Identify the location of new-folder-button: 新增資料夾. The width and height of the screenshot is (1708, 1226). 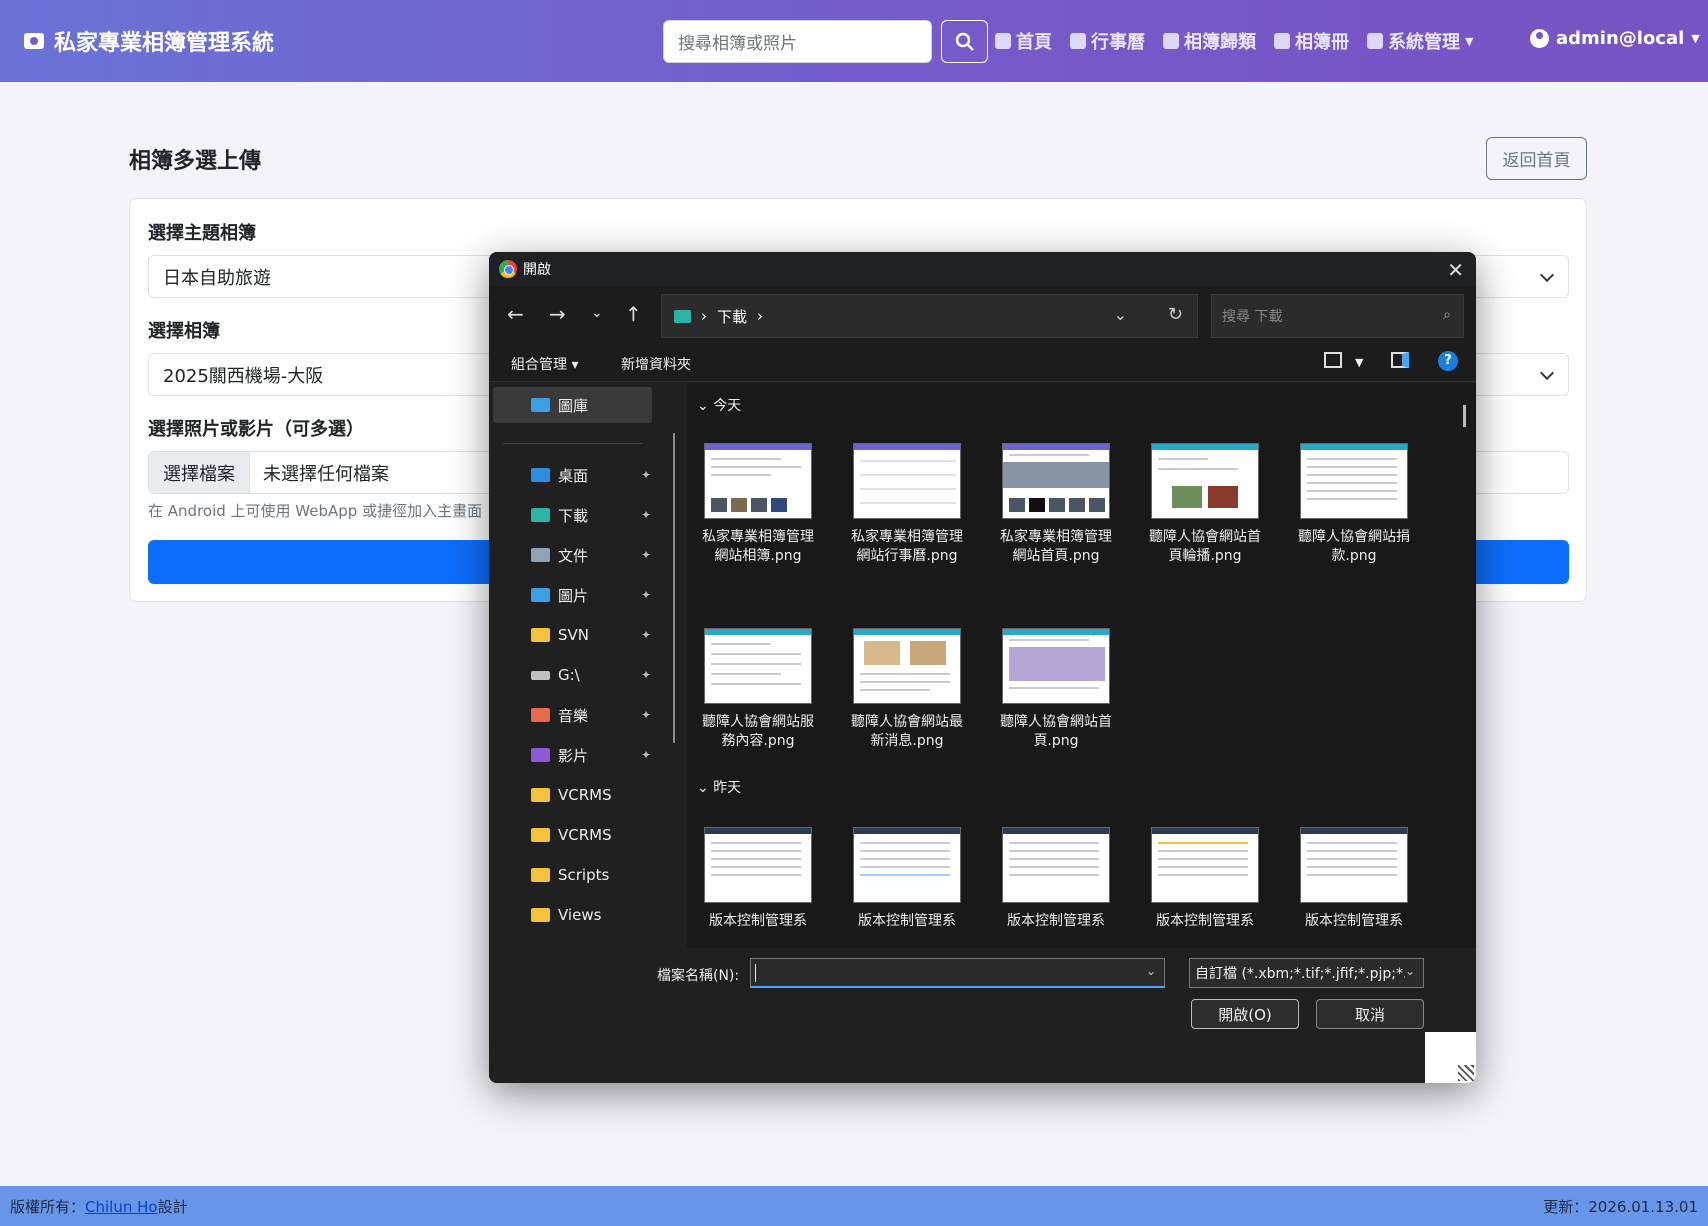
(656, 364).